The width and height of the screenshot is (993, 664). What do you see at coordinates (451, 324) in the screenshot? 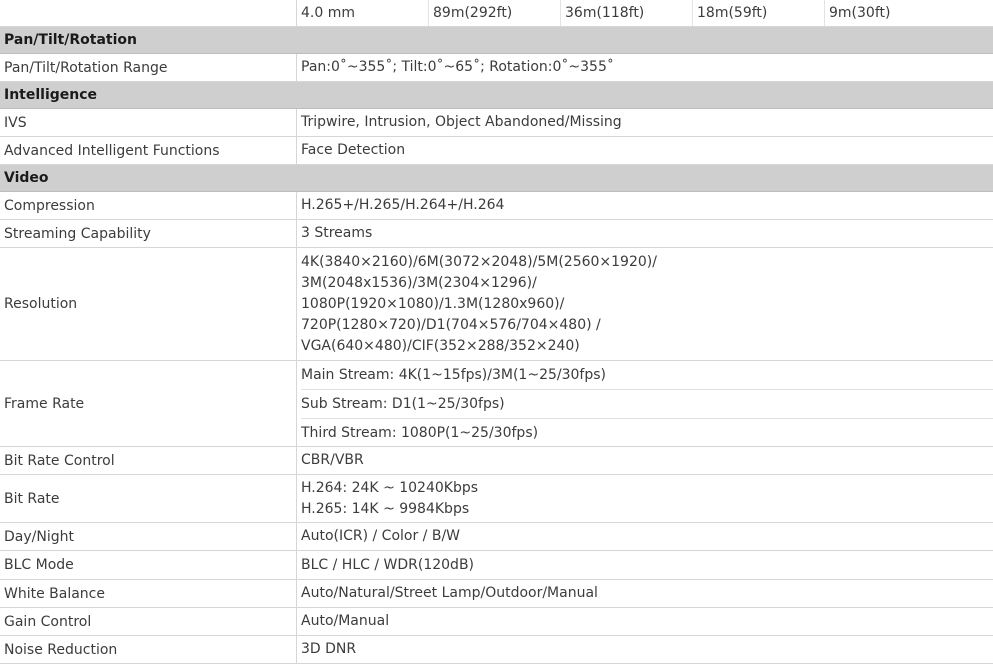
I see `resolution-line: 720P(1280×720)/D1(704×576/704×480) /` at bounding box center [451, 324].